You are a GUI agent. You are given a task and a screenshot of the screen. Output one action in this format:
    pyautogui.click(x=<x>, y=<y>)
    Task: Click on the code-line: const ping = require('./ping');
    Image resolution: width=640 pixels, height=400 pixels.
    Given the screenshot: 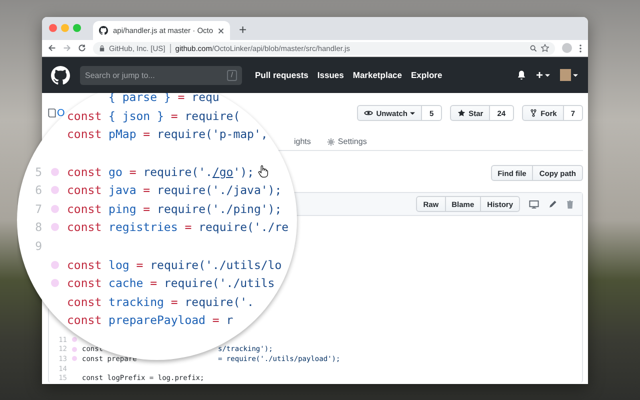 What is the action you would take?
    pyautogui.click(x=174, y=209)
    